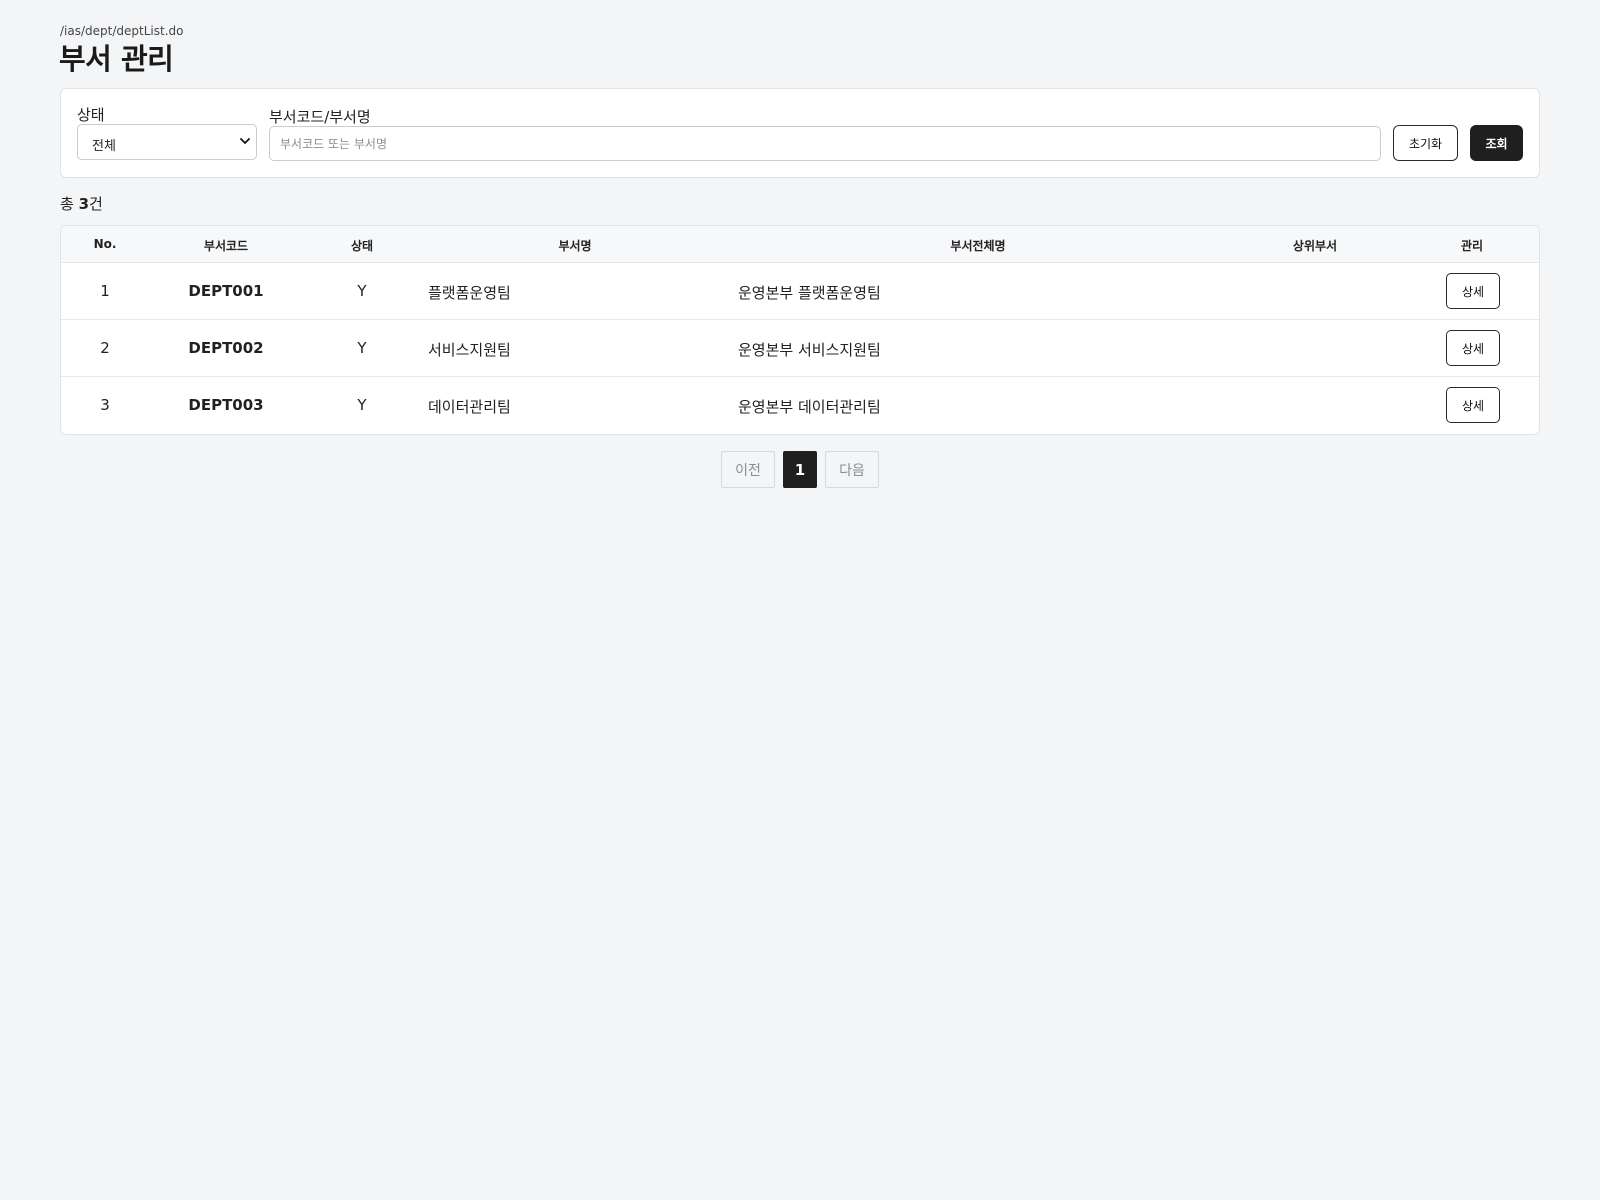  I want to click on cell-code: DEPT001, so click(226, 291).